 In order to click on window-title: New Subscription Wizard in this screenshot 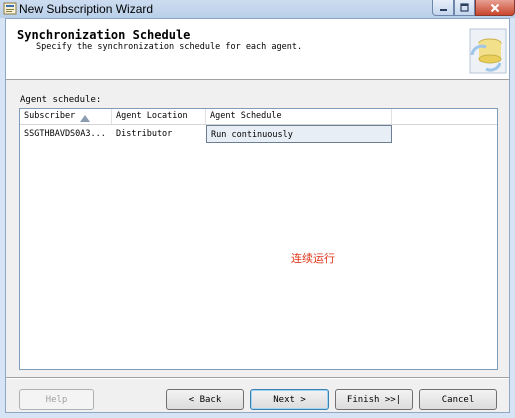, I will do `click(86, 9)`.